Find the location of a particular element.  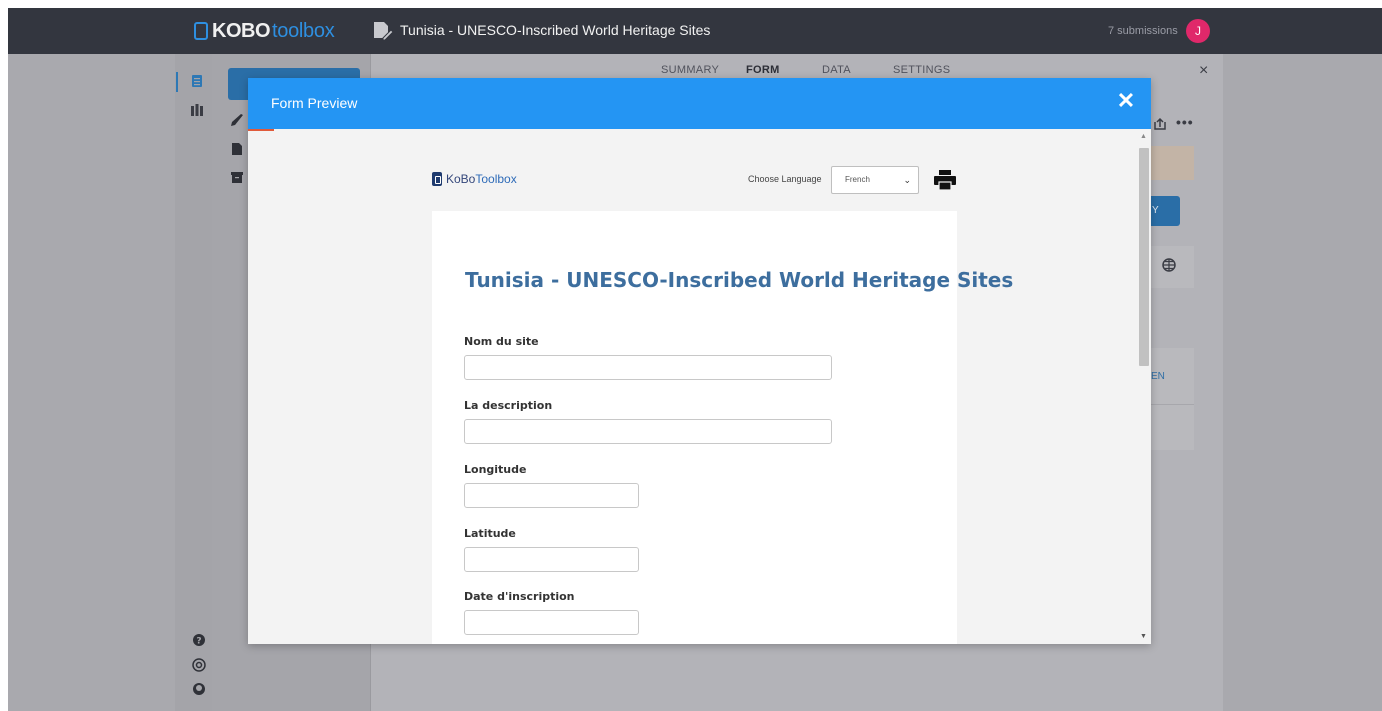

kobo-logo: KOBO toolbox is located at coordinates (264, 31).